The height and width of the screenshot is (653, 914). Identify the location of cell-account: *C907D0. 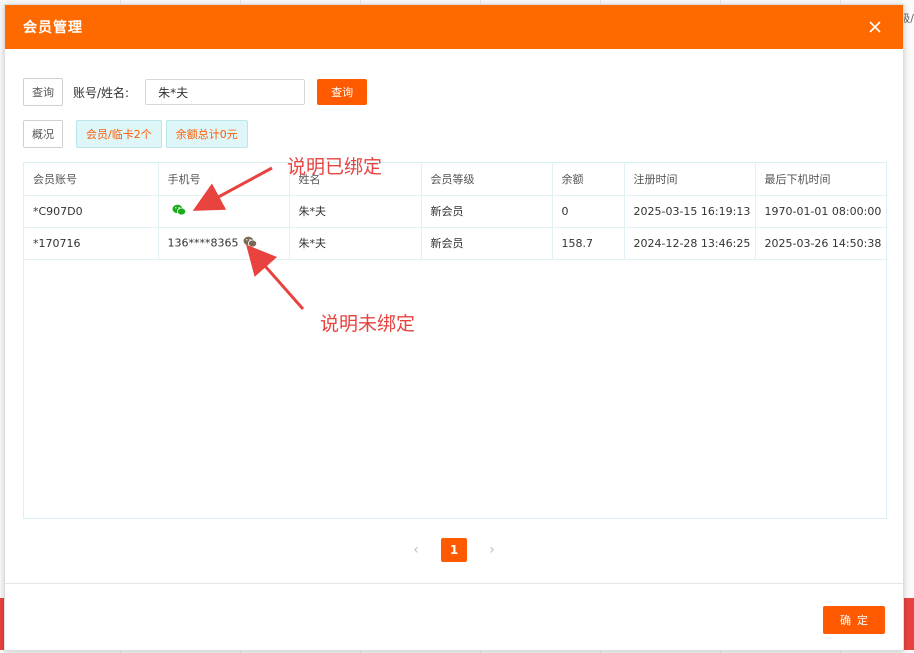
(91, 211).